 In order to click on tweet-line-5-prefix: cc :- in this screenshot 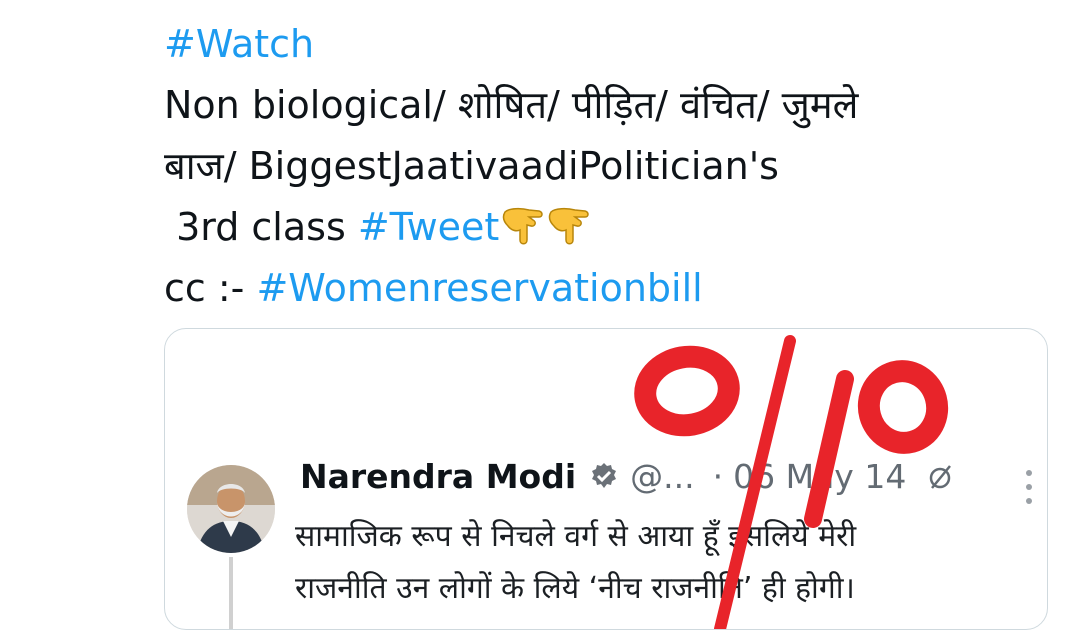, I will do `click(210, 288)`.